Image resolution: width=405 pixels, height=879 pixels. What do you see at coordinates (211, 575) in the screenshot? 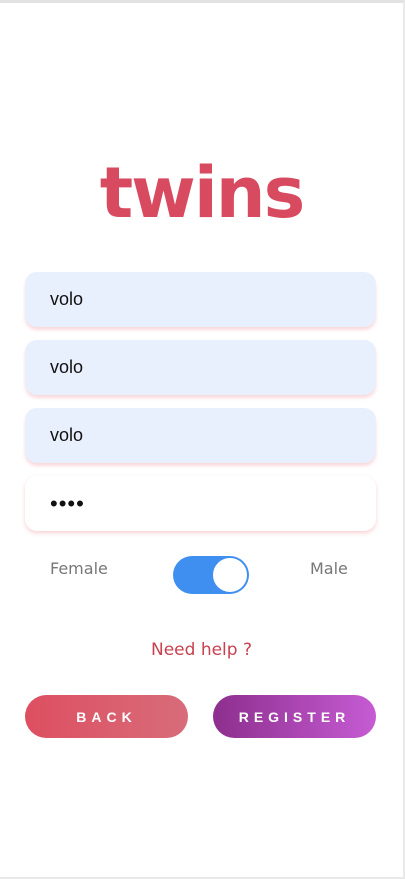
I see `gender-toggle` at bounding box center [211, 575].